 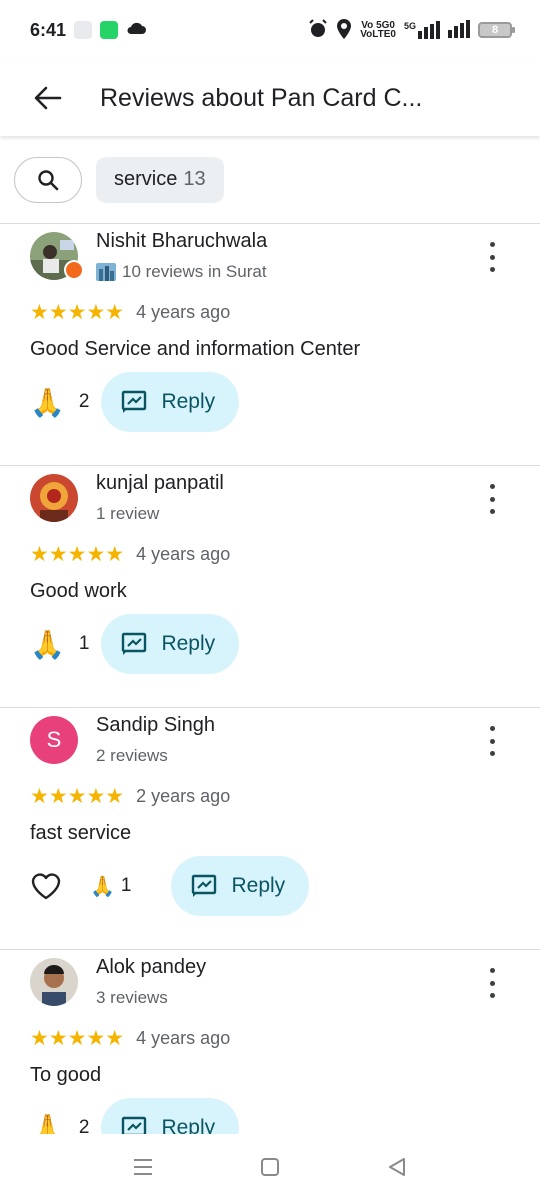 I want to click on system-nav-bar, so click(x=270, y=1167).